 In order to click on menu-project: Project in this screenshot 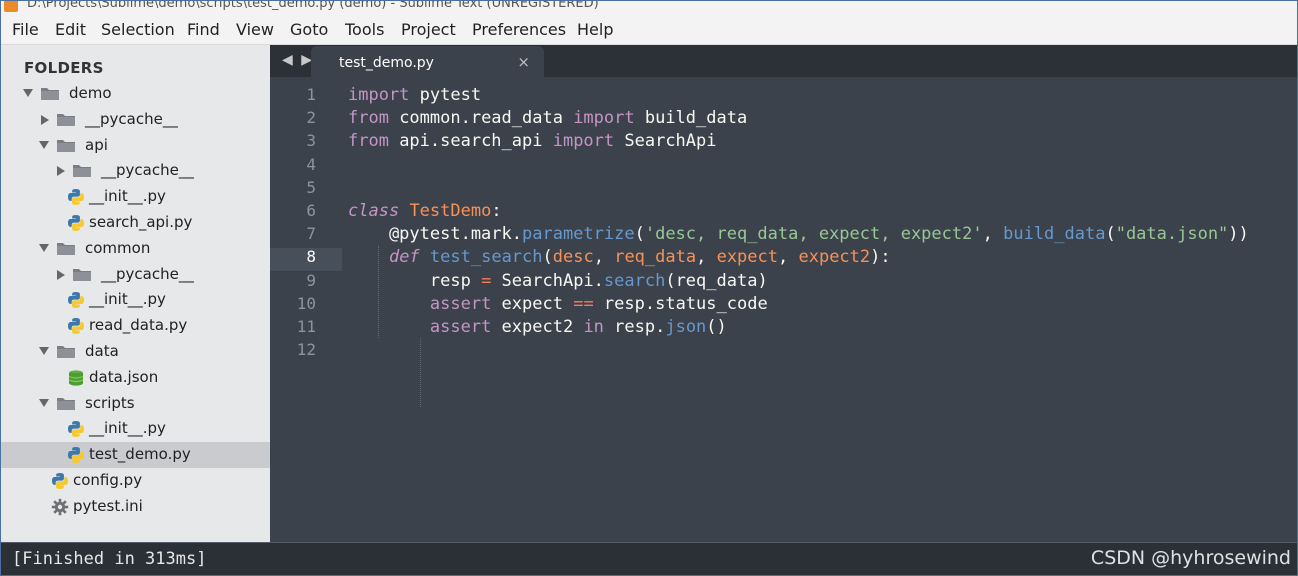, I will do `click(428, 29)`.